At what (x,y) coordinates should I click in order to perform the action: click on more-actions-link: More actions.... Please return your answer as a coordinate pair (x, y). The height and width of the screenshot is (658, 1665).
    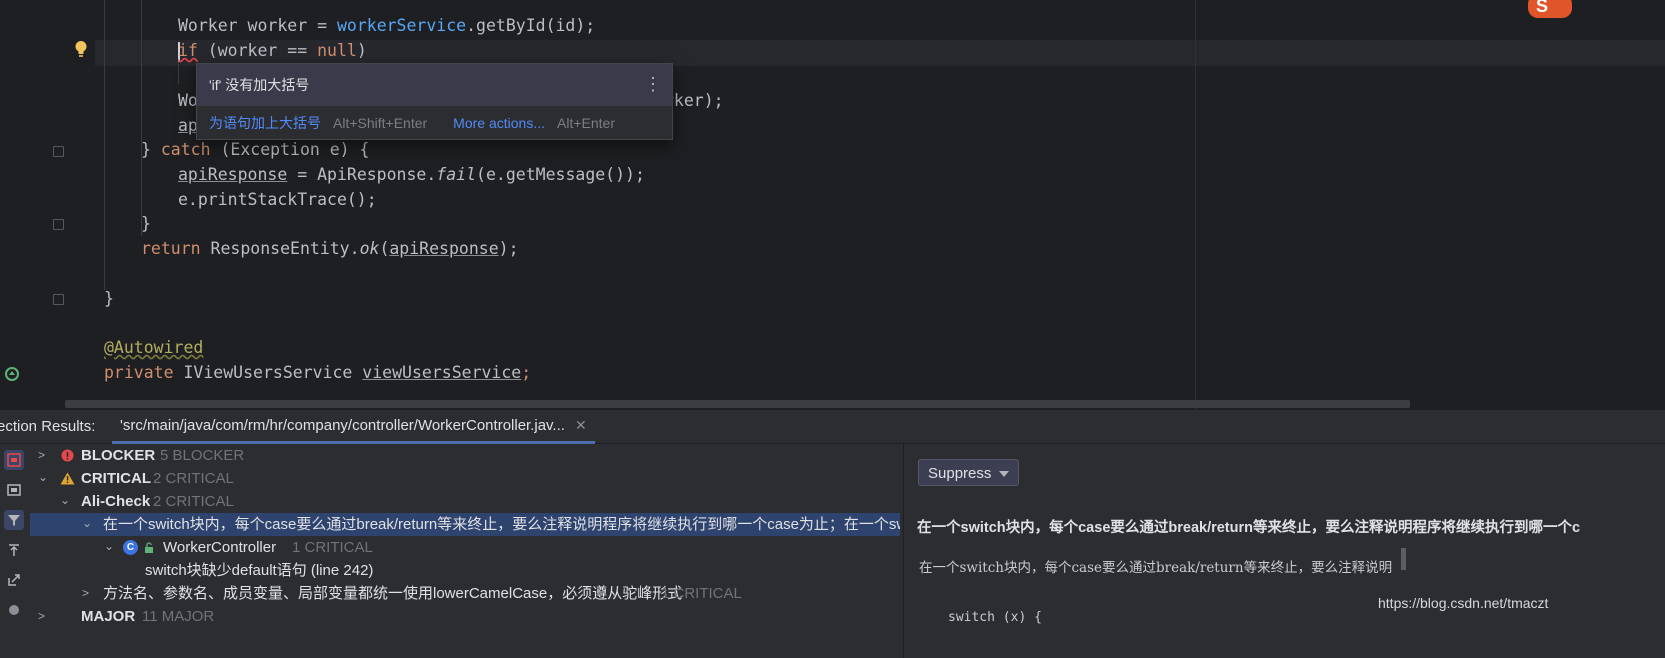
    Looking at the image, I should click on (499, 123).